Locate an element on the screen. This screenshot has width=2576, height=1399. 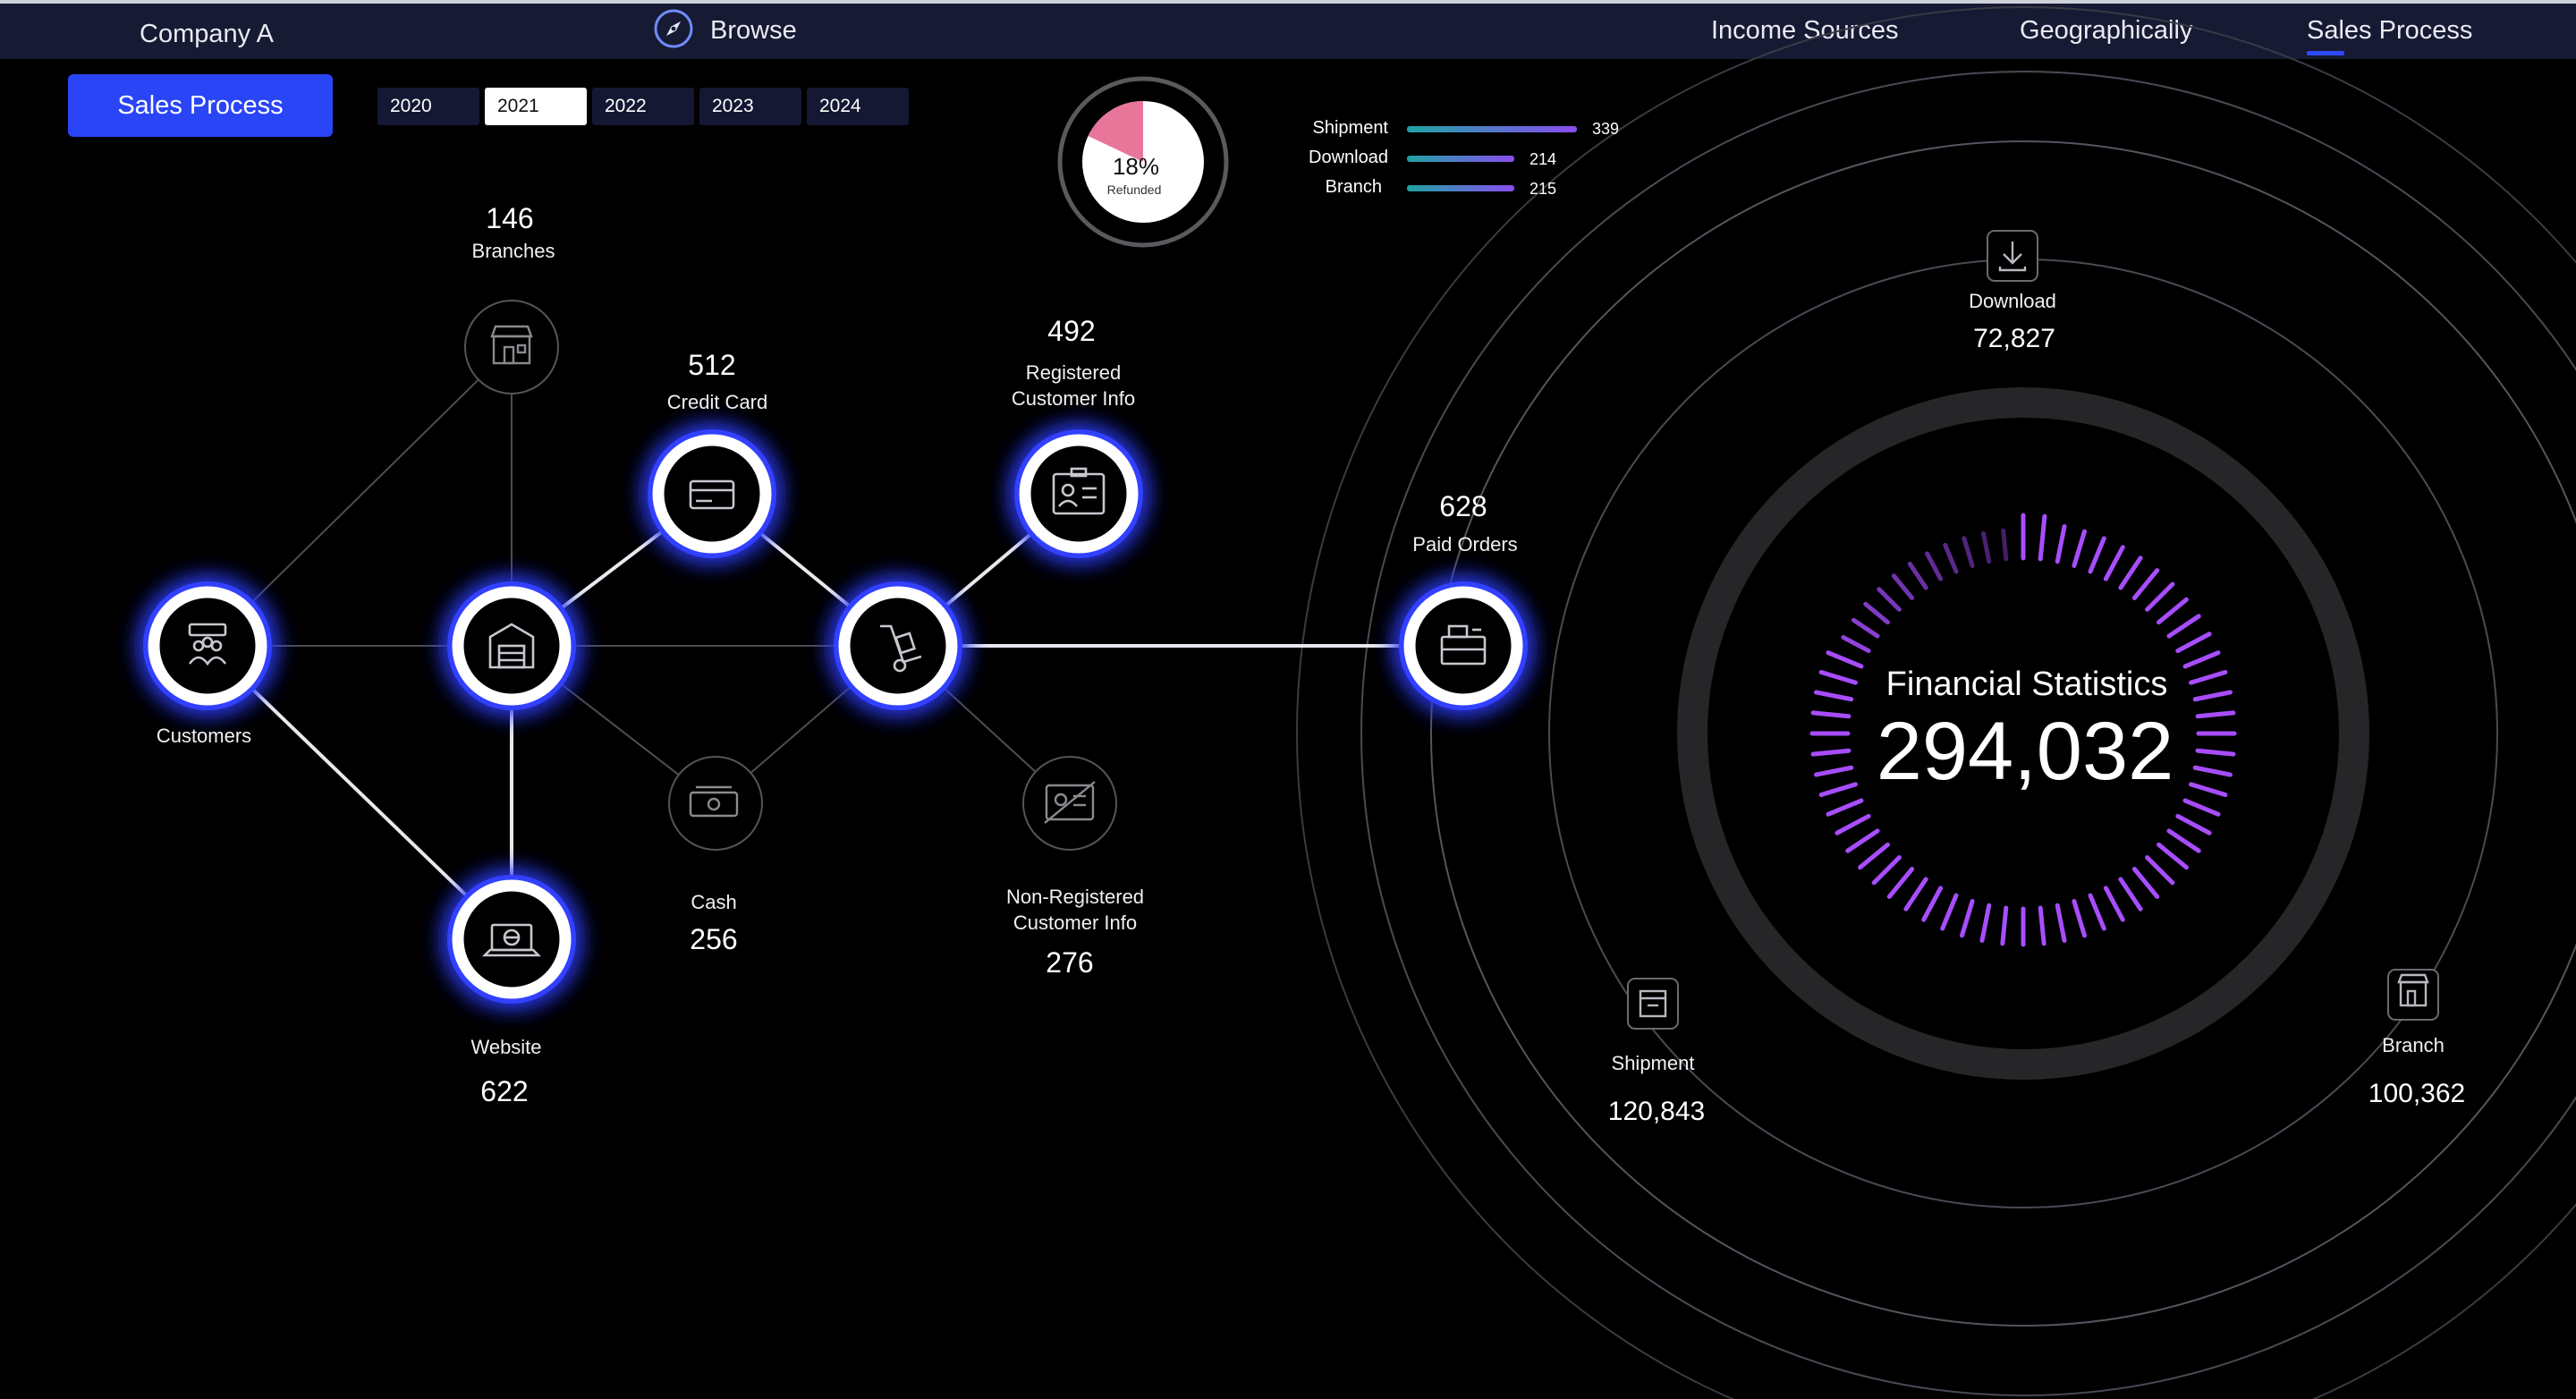
shipment-stat-label: Shipment is located at coordinates (1653, 1063).